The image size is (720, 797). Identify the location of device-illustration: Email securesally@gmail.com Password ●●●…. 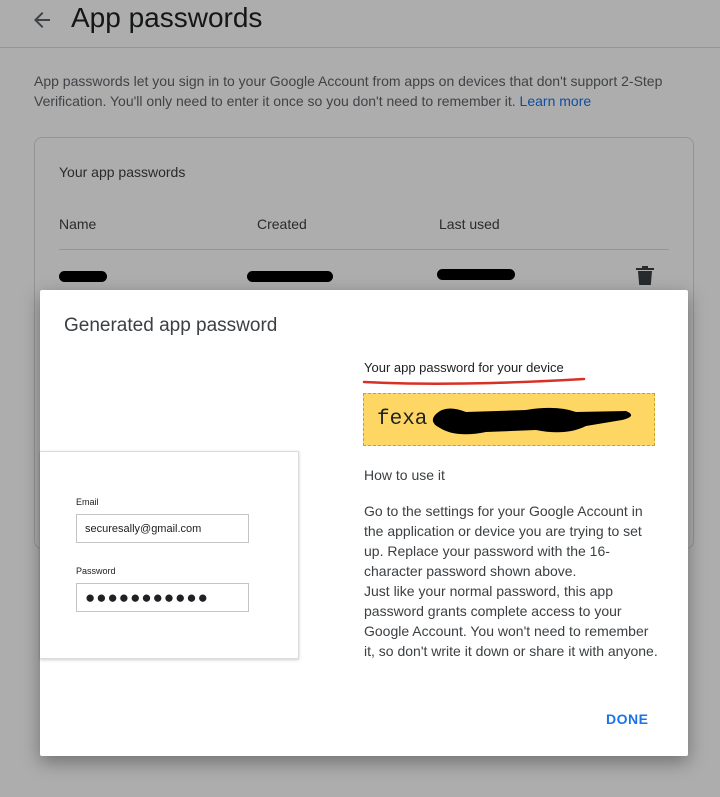
(169, 555).